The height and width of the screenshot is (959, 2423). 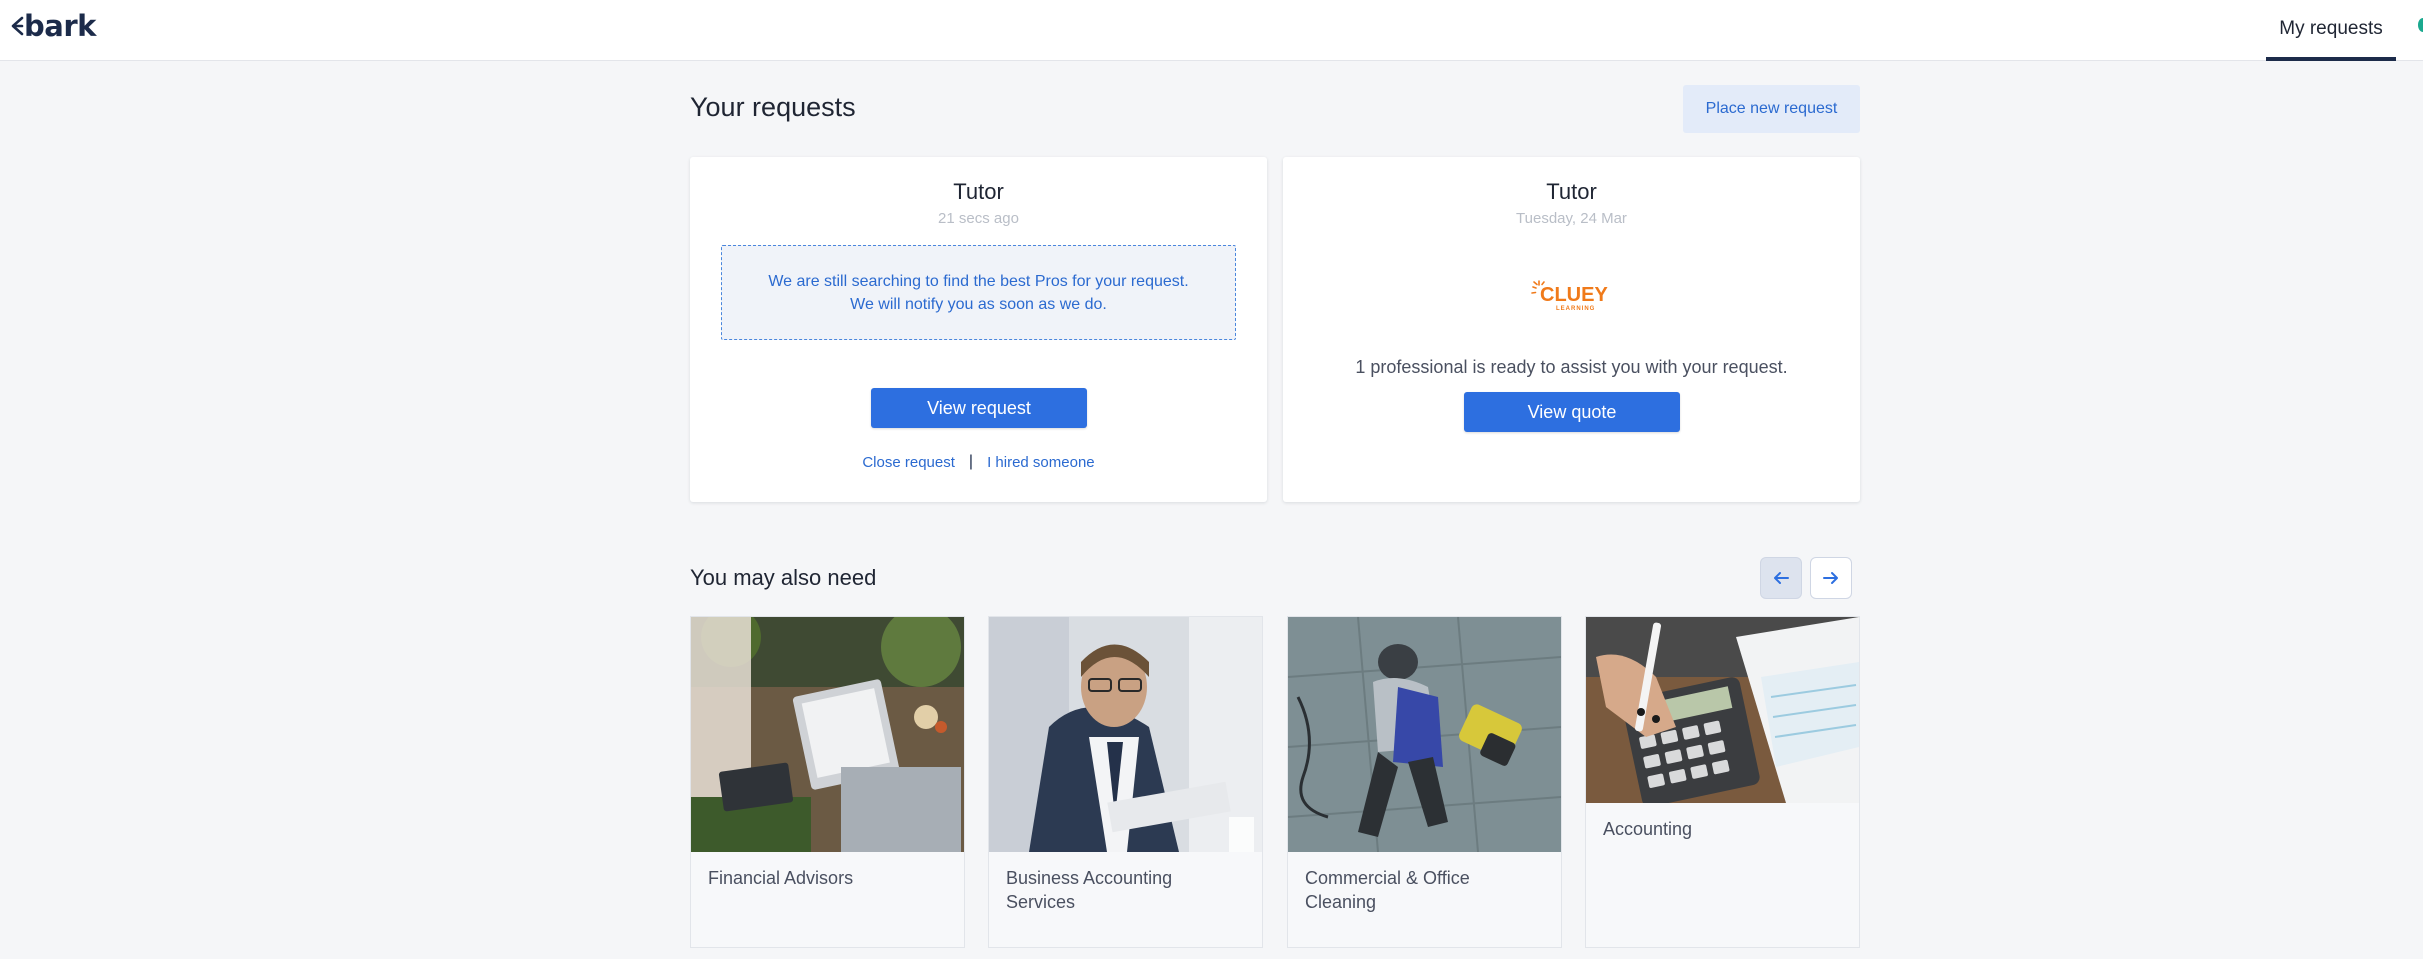 What do you see at coordinates (1089, 890) in the screenshot?
I see `service-label: Business Accounting Services` at bounding box center [1089, 890].